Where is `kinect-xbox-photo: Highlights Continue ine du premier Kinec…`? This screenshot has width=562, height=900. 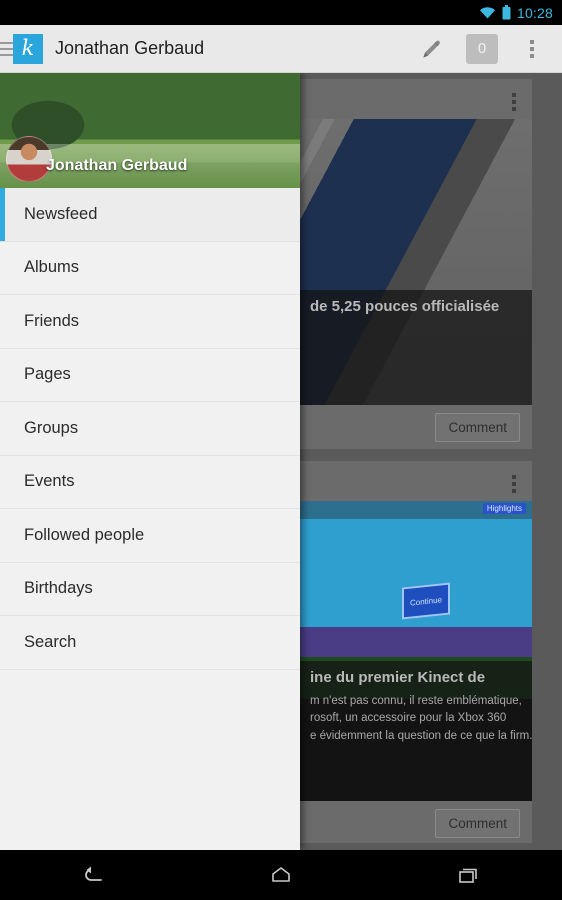
kinect-xbox-photo: Highlights Continue ine du premier Kinec… is located at coordinates (416, 651).